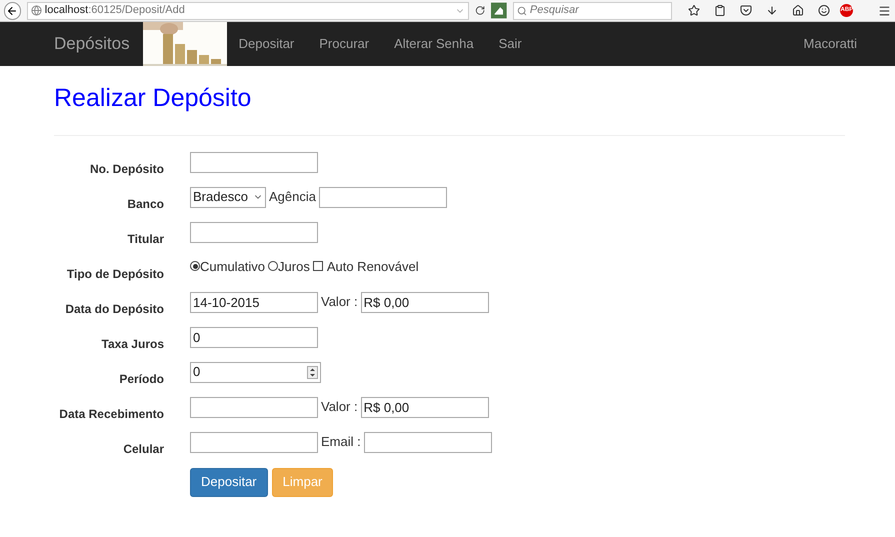 This screenshot has width=895, height=537. What do you see at coordinates (292, 197) in the screenshot?
I see `field-label: Agência` at bounding box center [292, 197].